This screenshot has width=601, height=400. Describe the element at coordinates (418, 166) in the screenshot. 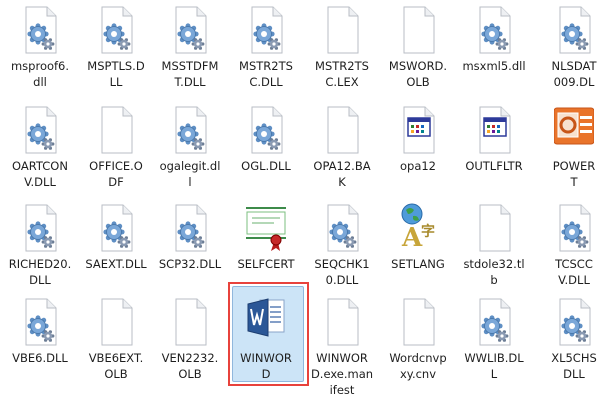

I see `file-label: opa12` at that location.